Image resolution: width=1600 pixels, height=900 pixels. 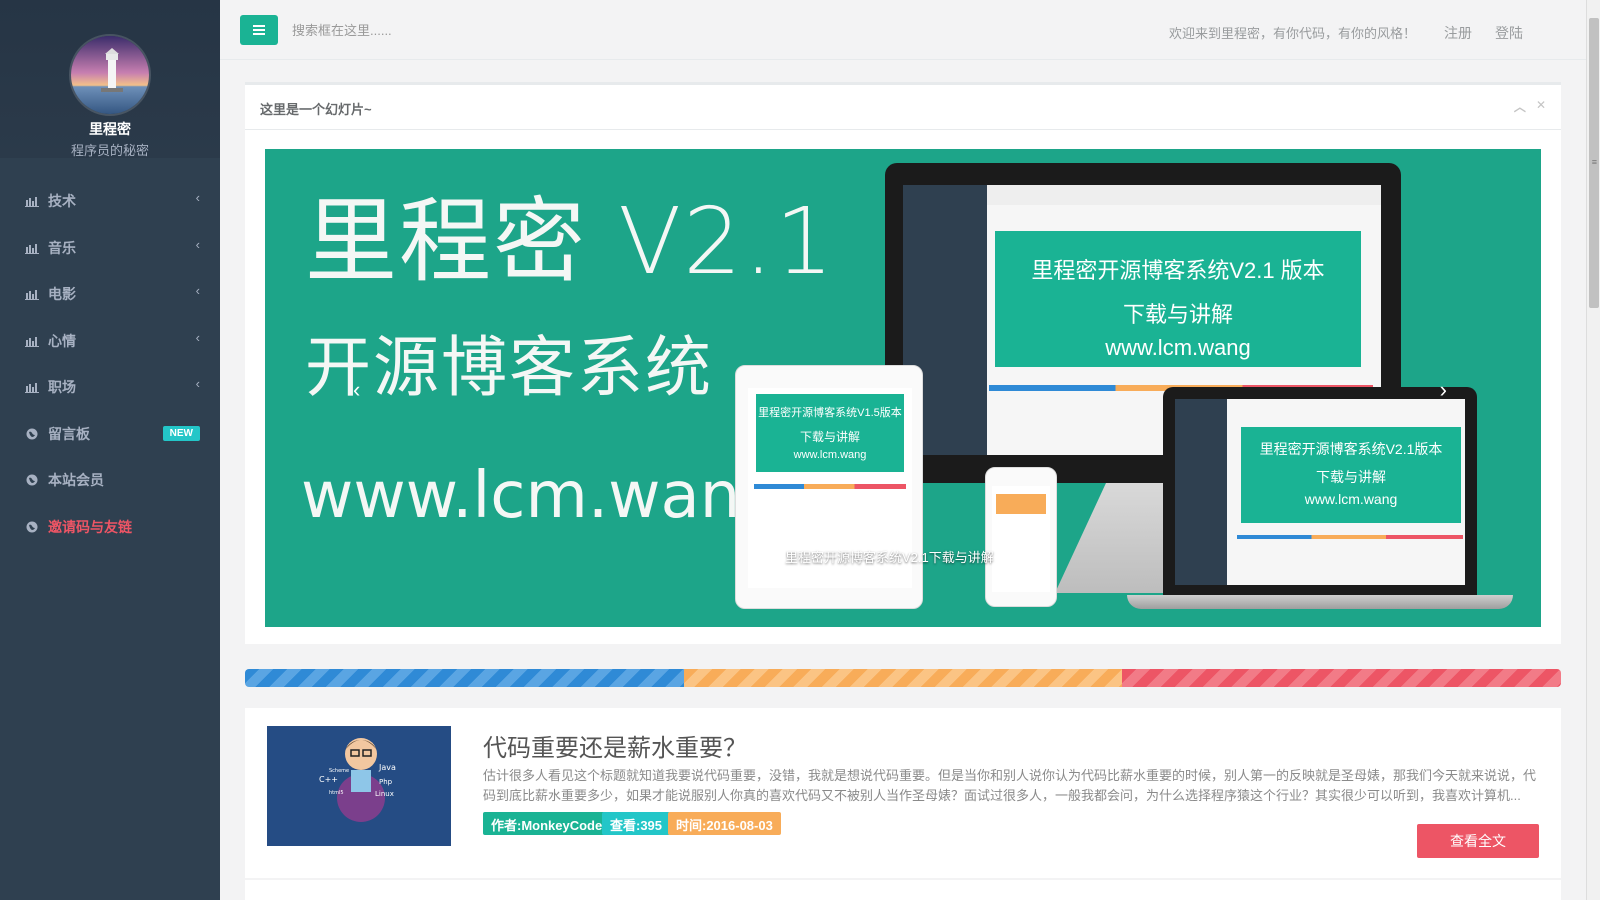 What do you see at coordinates (615, 745) in the screenshot?
I see `article-title: 代码重要还是薪水重要？` at bounding box center [615, 745].